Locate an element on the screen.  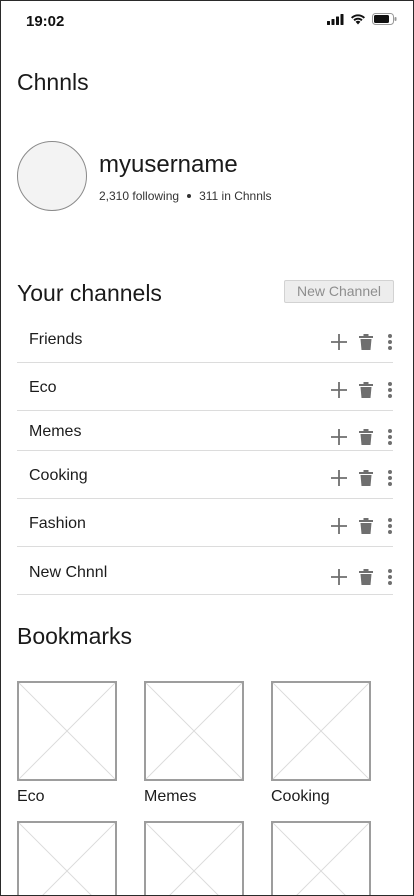
channel-row-eco: Eco is located at coordinates (205, 387).